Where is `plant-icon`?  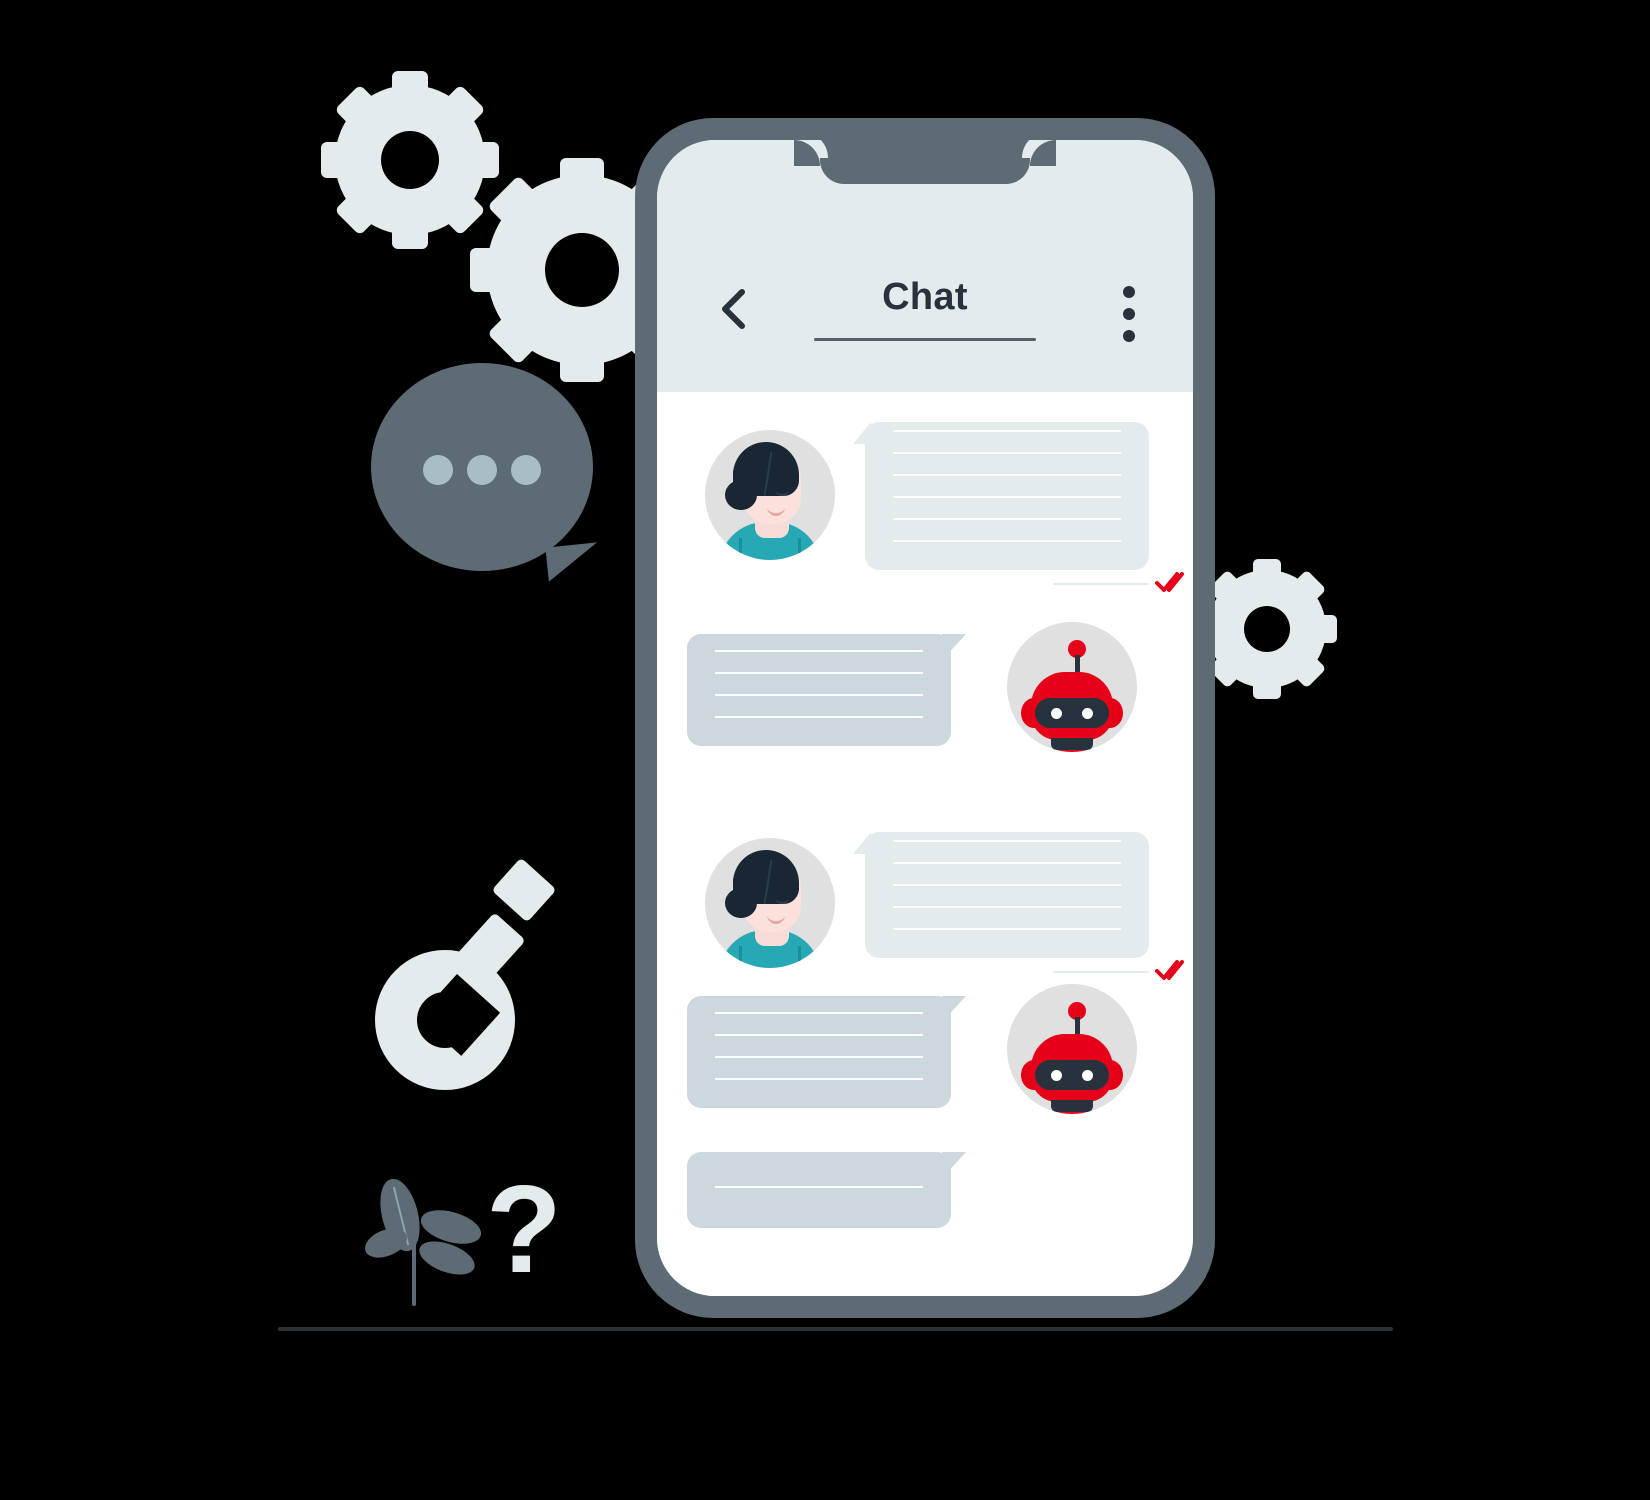 plant-icon is located at coordinates (423, 1240).